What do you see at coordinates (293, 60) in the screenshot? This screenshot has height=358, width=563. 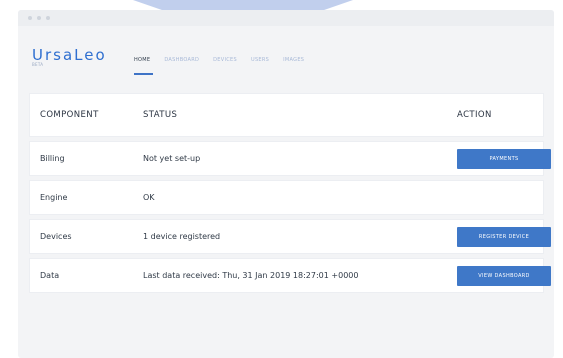 I see `tab-images: IMAGES` at bounding box center [293, 60].